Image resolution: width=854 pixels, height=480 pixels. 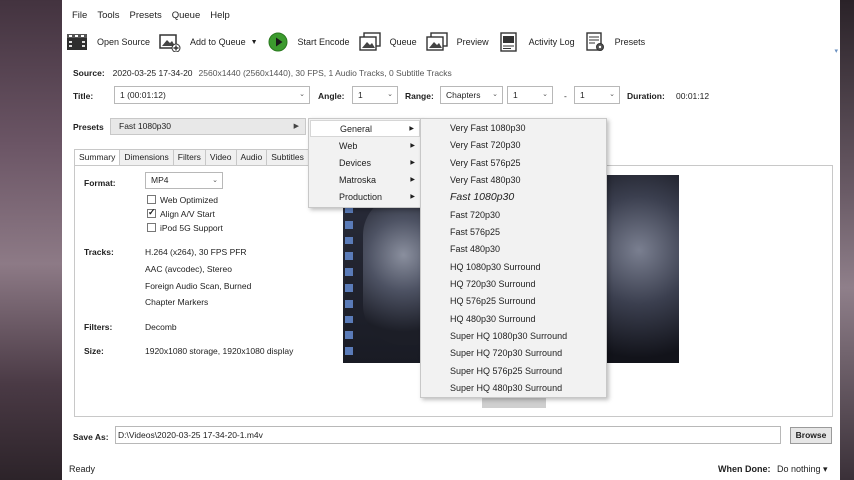 What do you see at coordinates (143, 95) in the screenshot?
I see `title-value: 1 (00:01:12)` at bounding box center [143, 95].